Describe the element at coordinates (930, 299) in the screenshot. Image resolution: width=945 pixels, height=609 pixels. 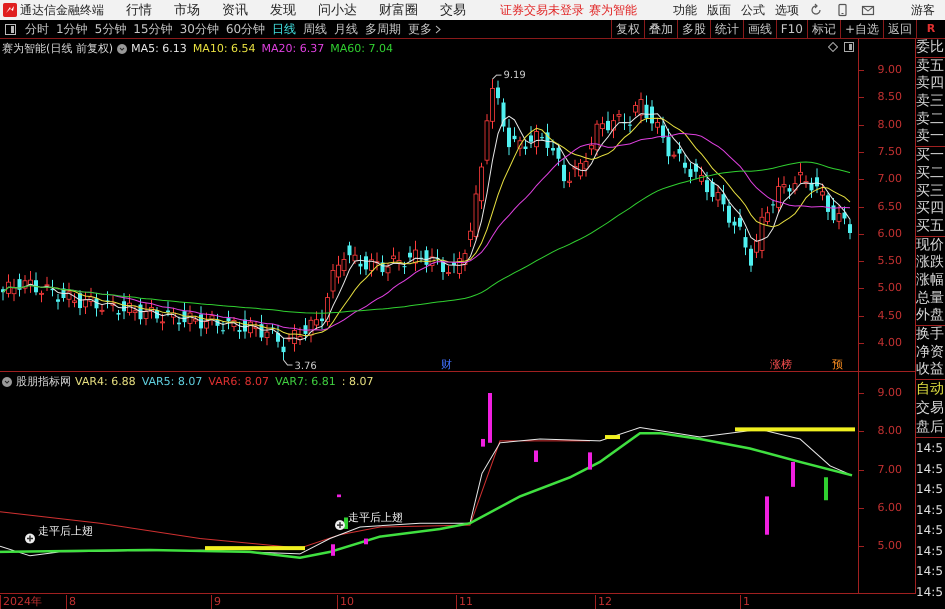
I see `quote-label: 总量` at that location.